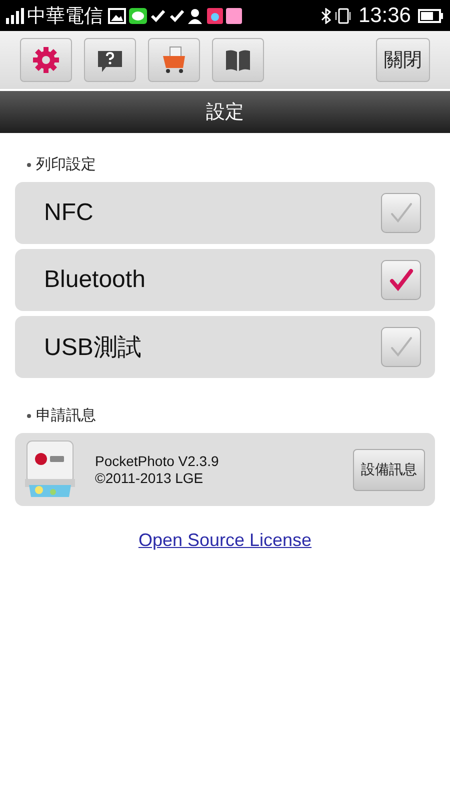  What do you see at coordinates (431, 15) in the screenshot?
I see `battery-icon` at bounding box center [431, 15].